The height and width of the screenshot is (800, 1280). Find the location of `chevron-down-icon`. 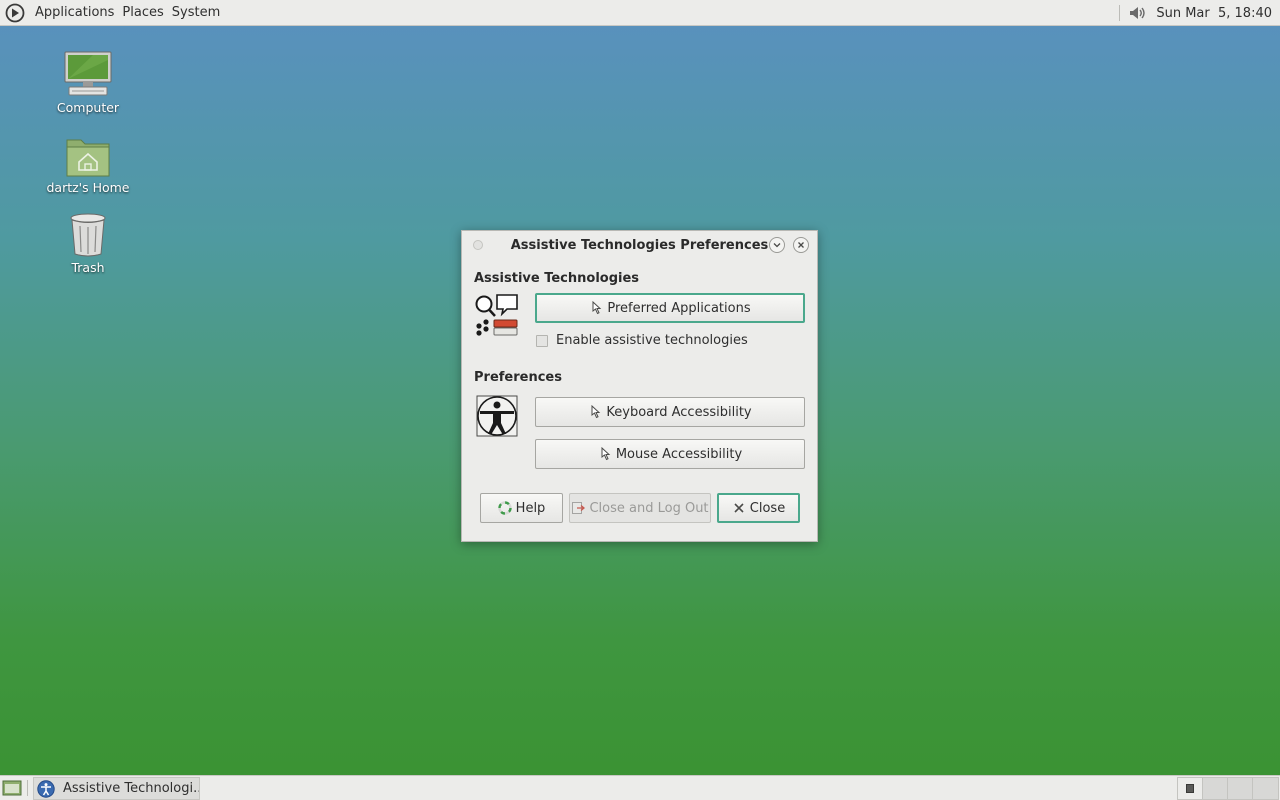

chevron-down-icon is located at coordinates (777, 245).